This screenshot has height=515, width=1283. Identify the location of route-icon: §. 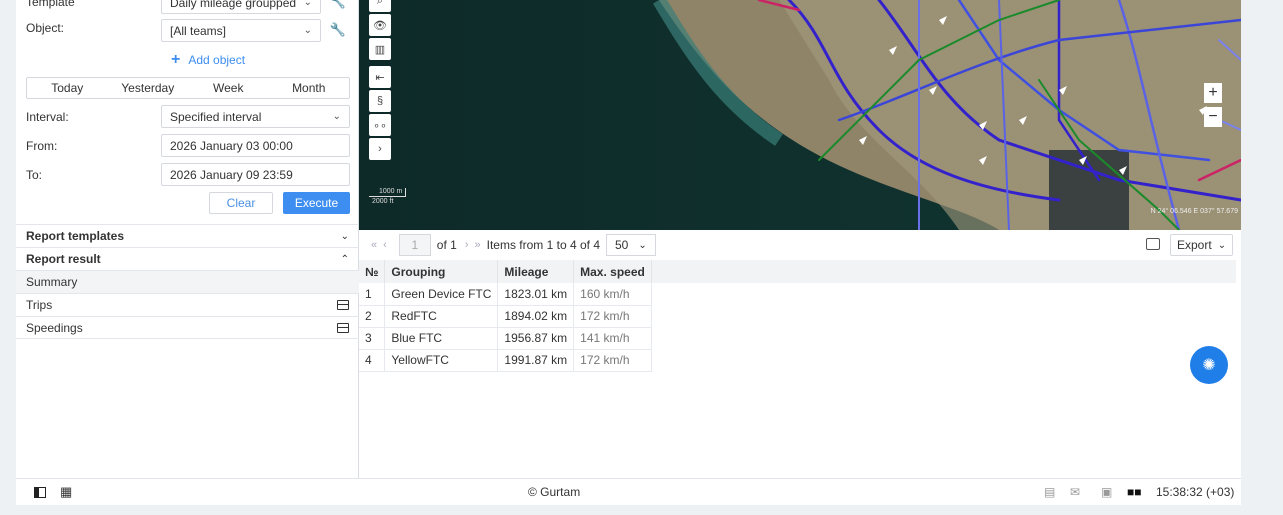
(380, 101).